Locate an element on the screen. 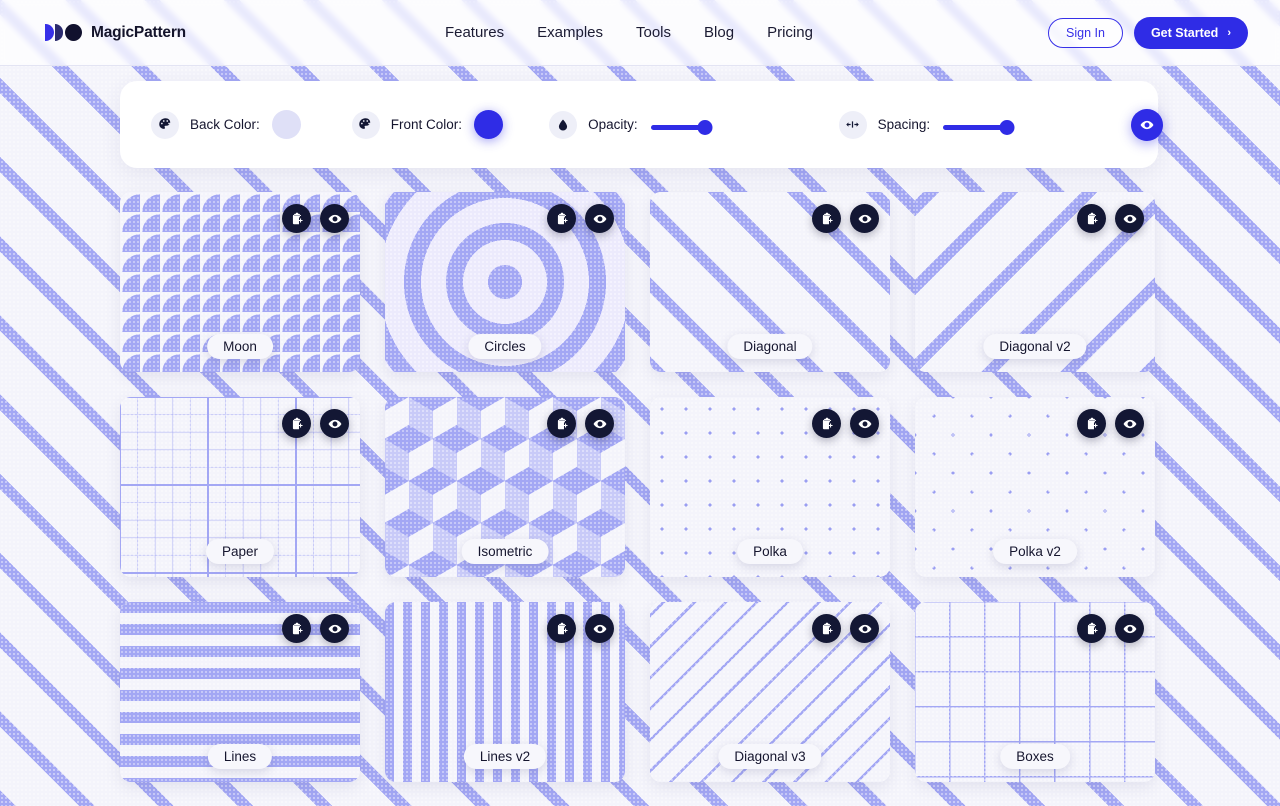  pattern-card: Lines v2 is located at coordinates (505, 692).